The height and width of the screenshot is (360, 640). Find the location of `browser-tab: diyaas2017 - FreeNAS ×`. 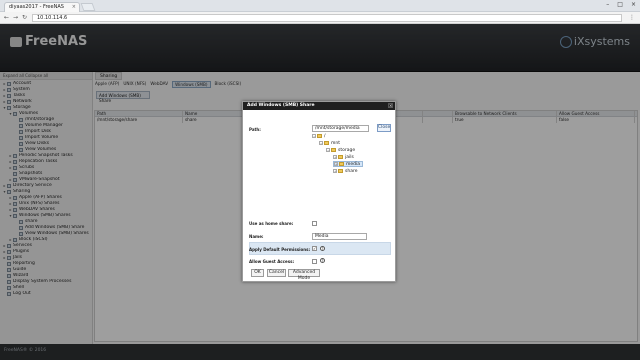

browser-tab: diyaas2017 - FreeNAS × is located at coordinates (42, 7).